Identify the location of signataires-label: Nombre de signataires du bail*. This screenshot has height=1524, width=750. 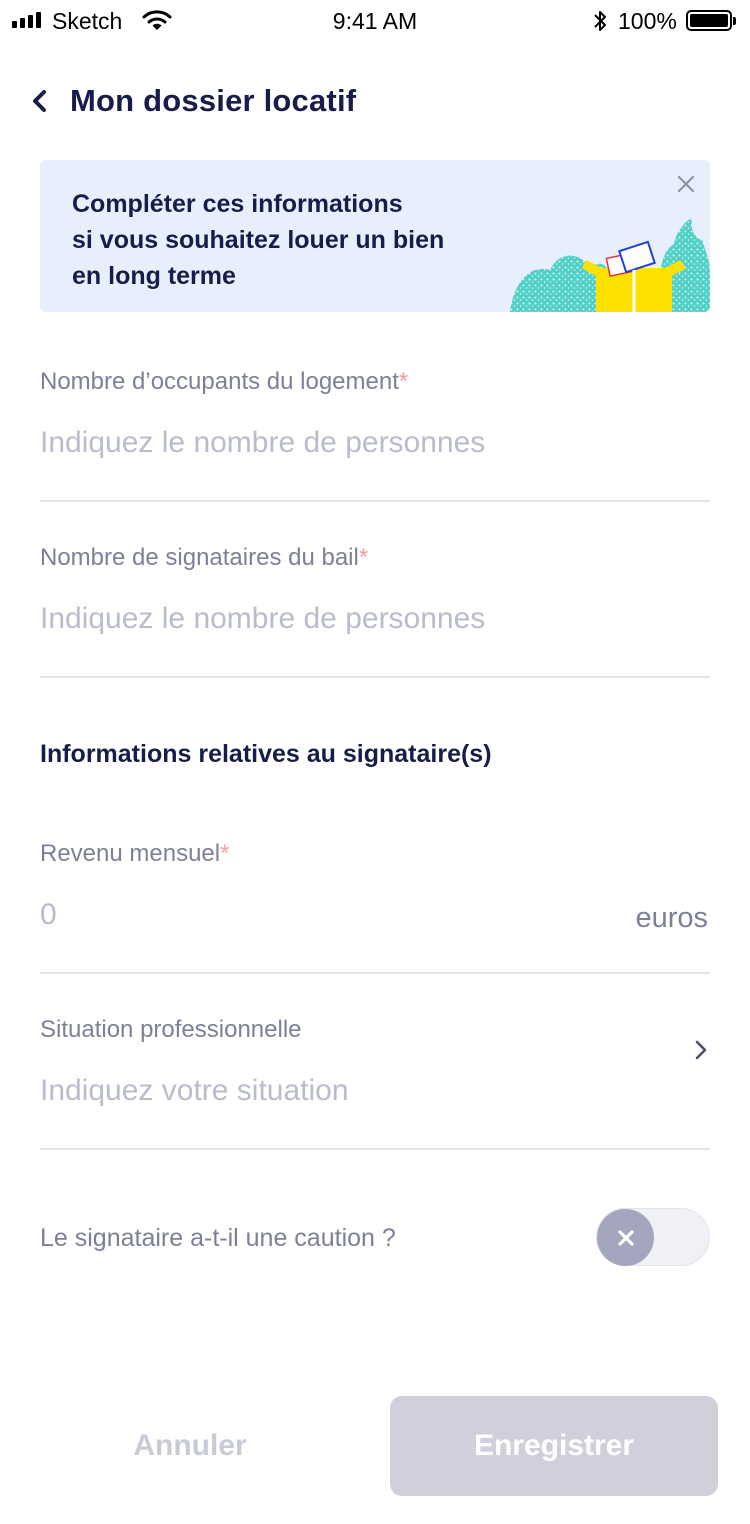
(375, 558).